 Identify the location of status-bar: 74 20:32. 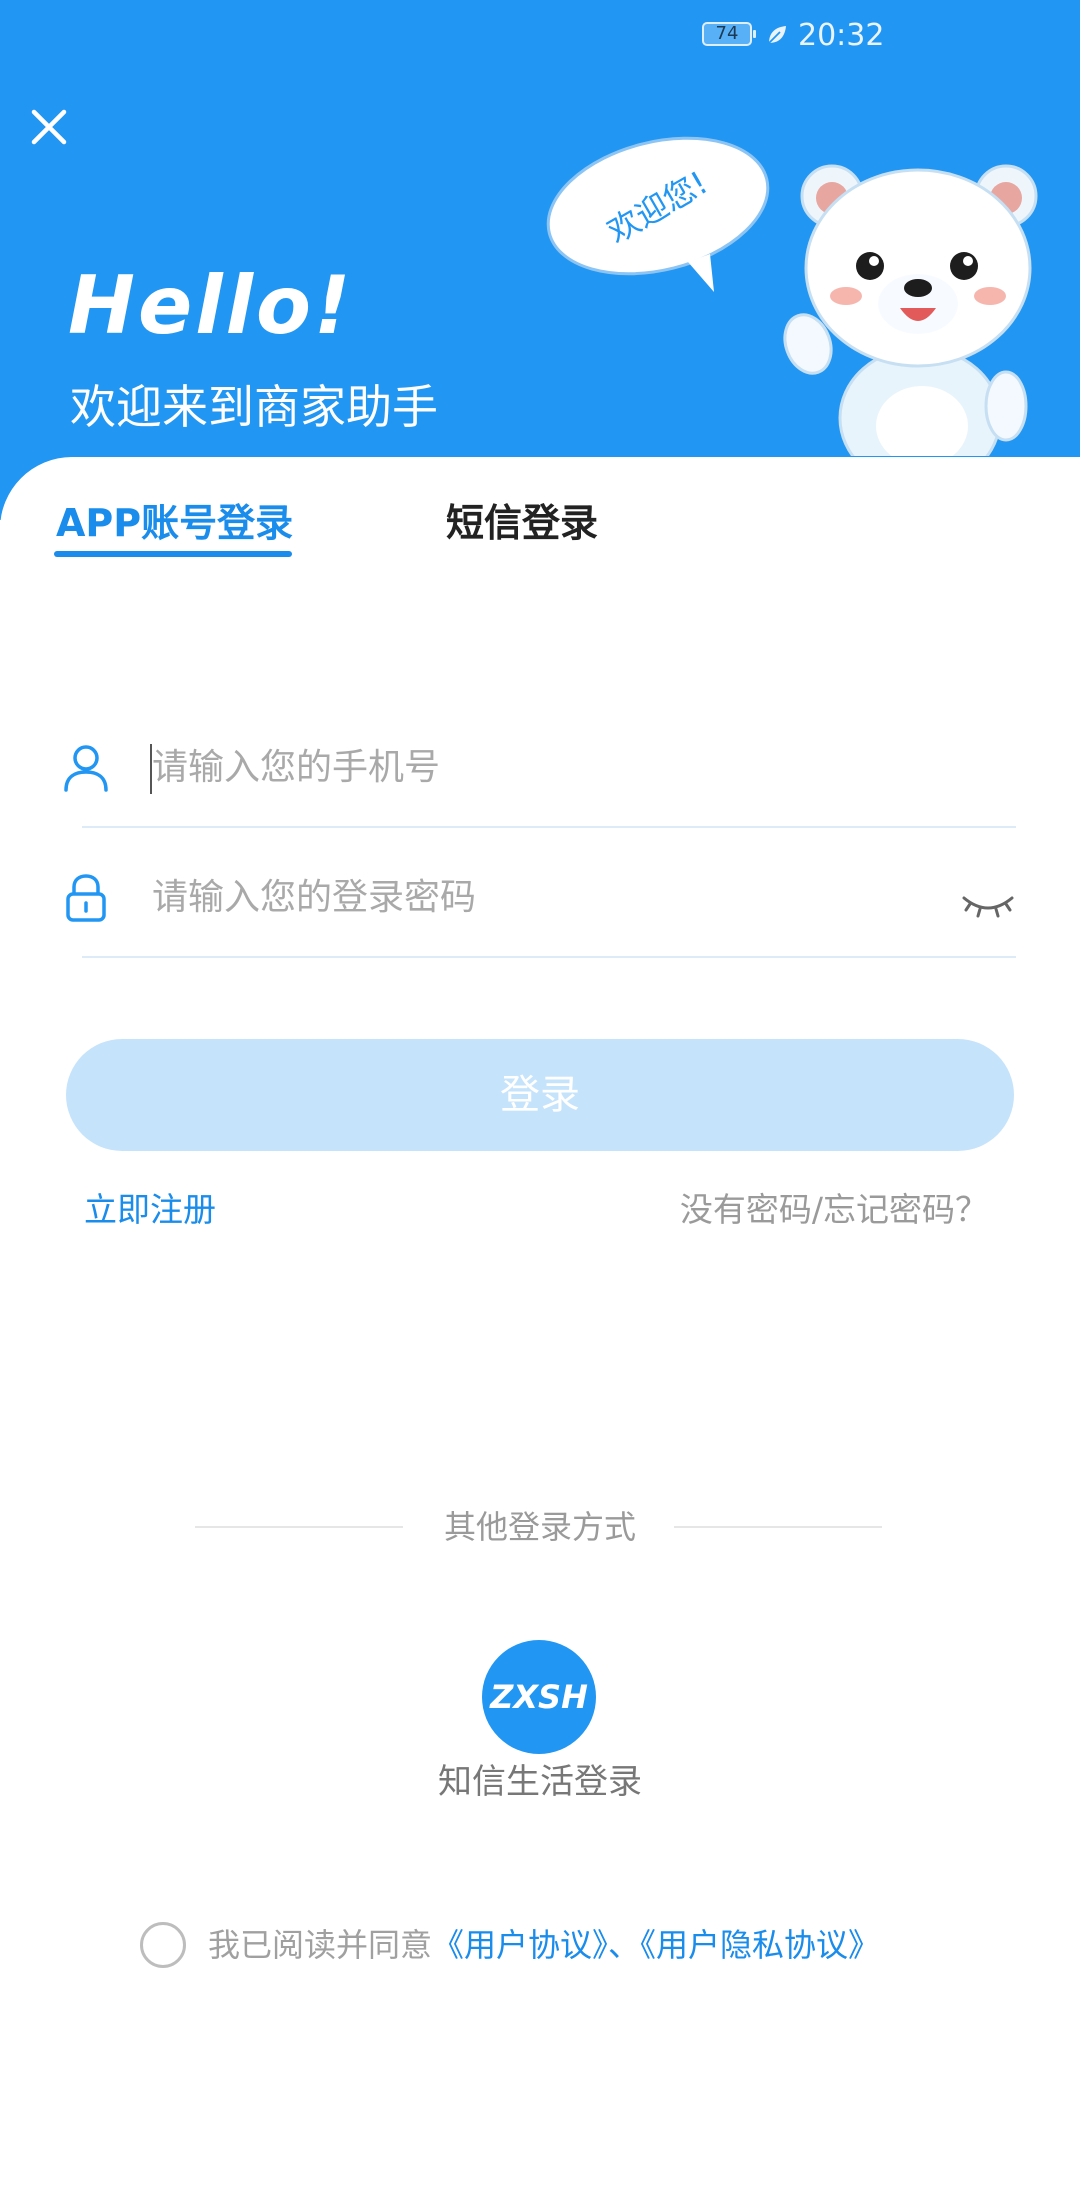
(880, 38).